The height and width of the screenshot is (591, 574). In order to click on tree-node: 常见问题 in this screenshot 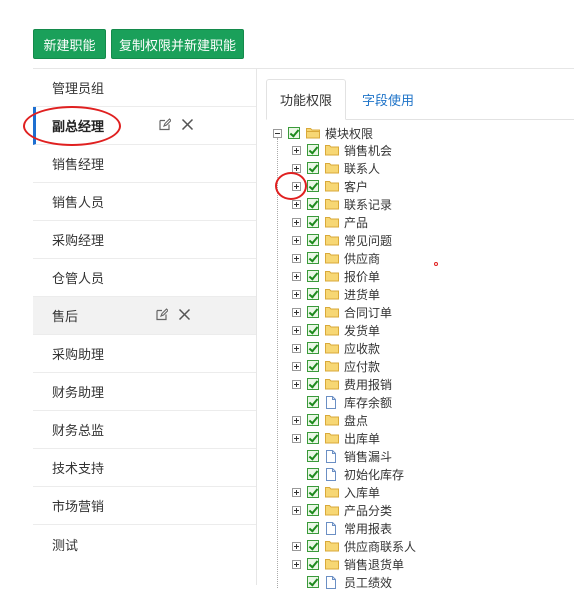, I will do `click(342, 240)`.